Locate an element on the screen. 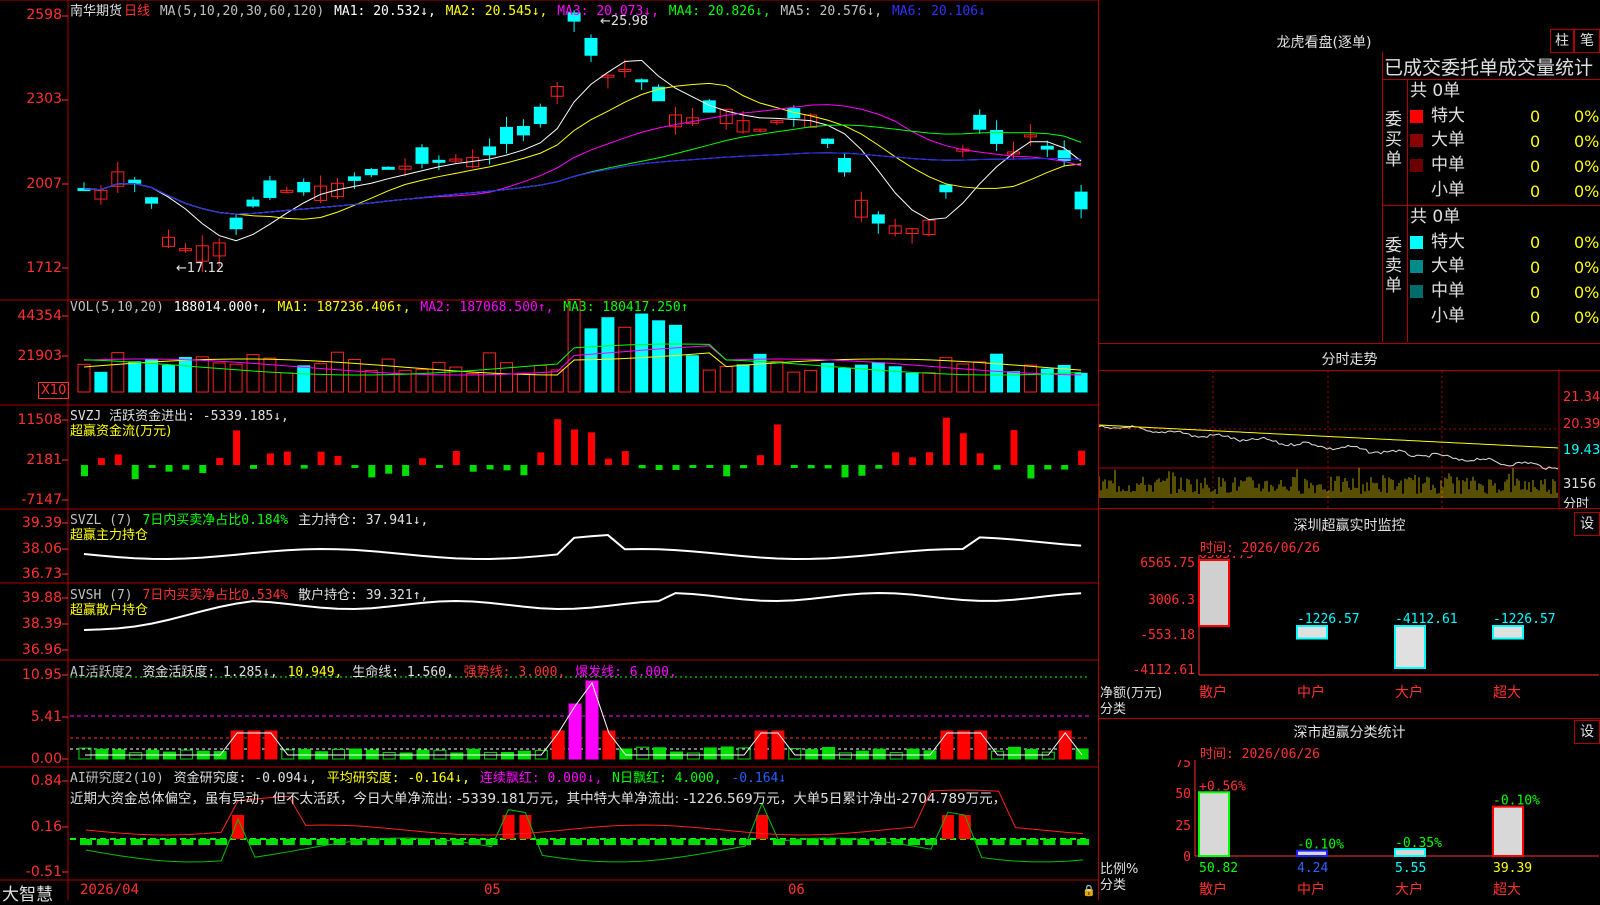  tick-mode-button: 笔 is located at coordinates (1587, 41).